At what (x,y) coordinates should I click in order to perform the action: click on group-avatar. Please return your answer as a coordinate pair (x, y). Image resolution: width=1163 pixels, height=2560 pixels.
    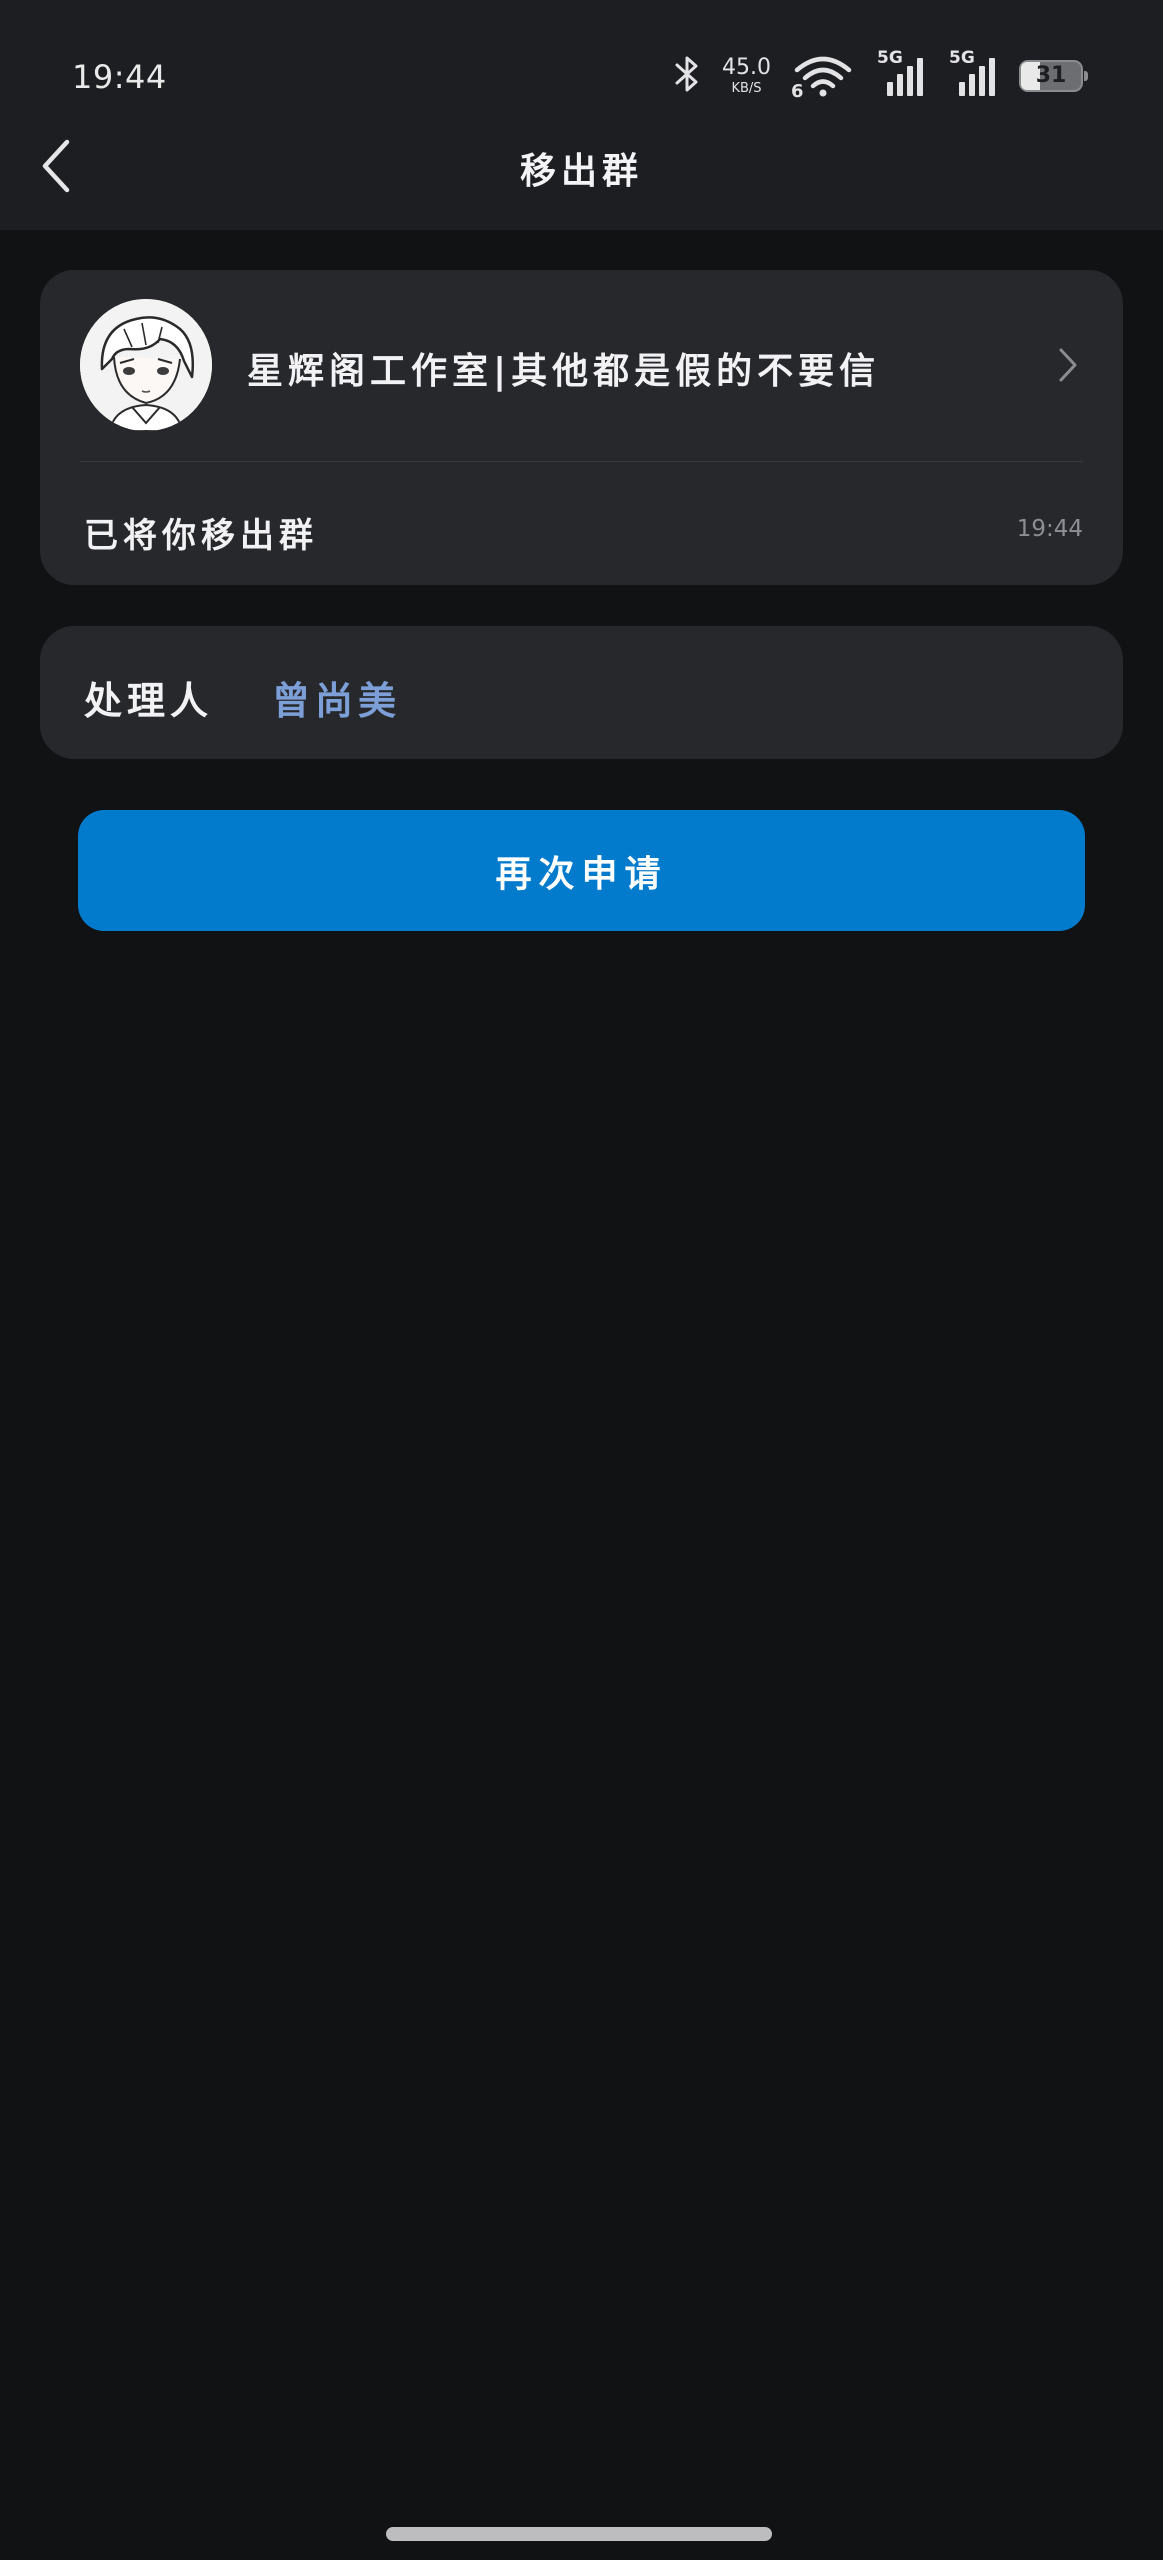
    Looking at the image, I should click on (146, 365).